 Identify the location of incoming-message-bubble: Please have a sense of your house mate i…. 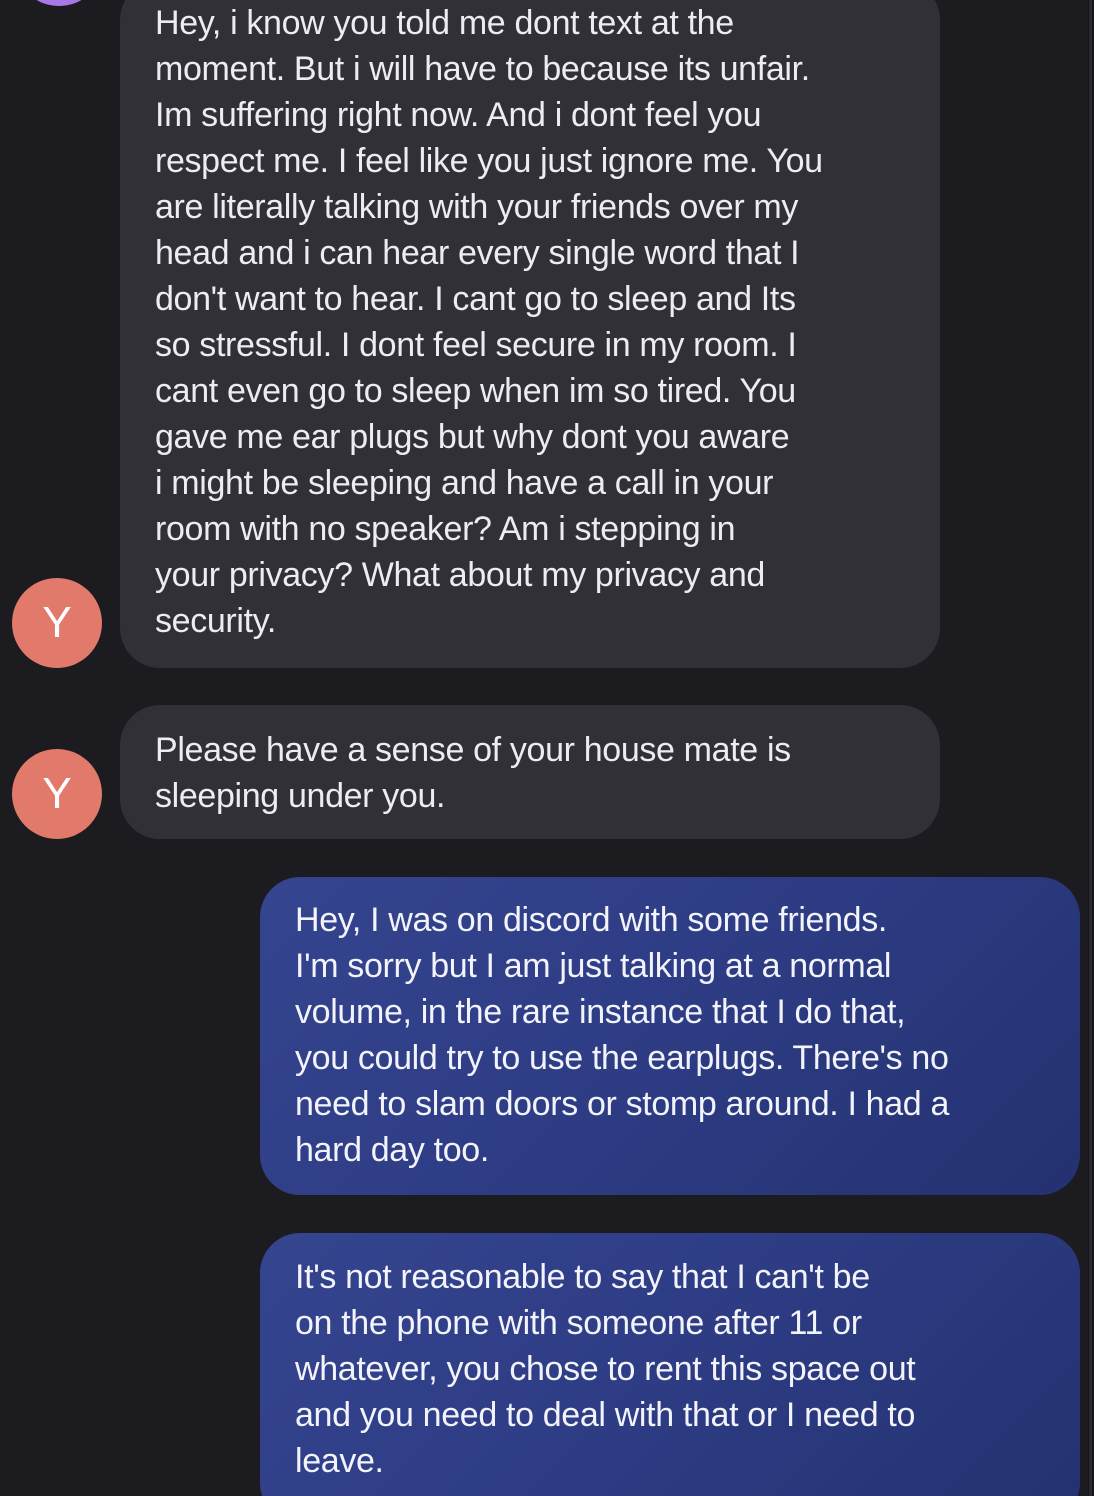
(530, 772).